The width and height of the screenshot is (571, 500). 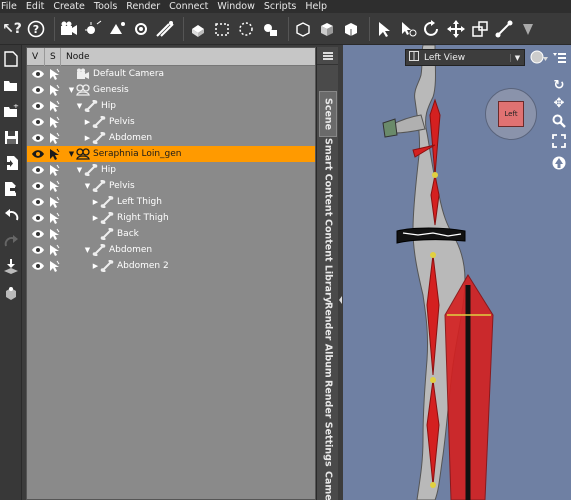 I want to click on tab-scene: Scene, so click(x=328, y=114).